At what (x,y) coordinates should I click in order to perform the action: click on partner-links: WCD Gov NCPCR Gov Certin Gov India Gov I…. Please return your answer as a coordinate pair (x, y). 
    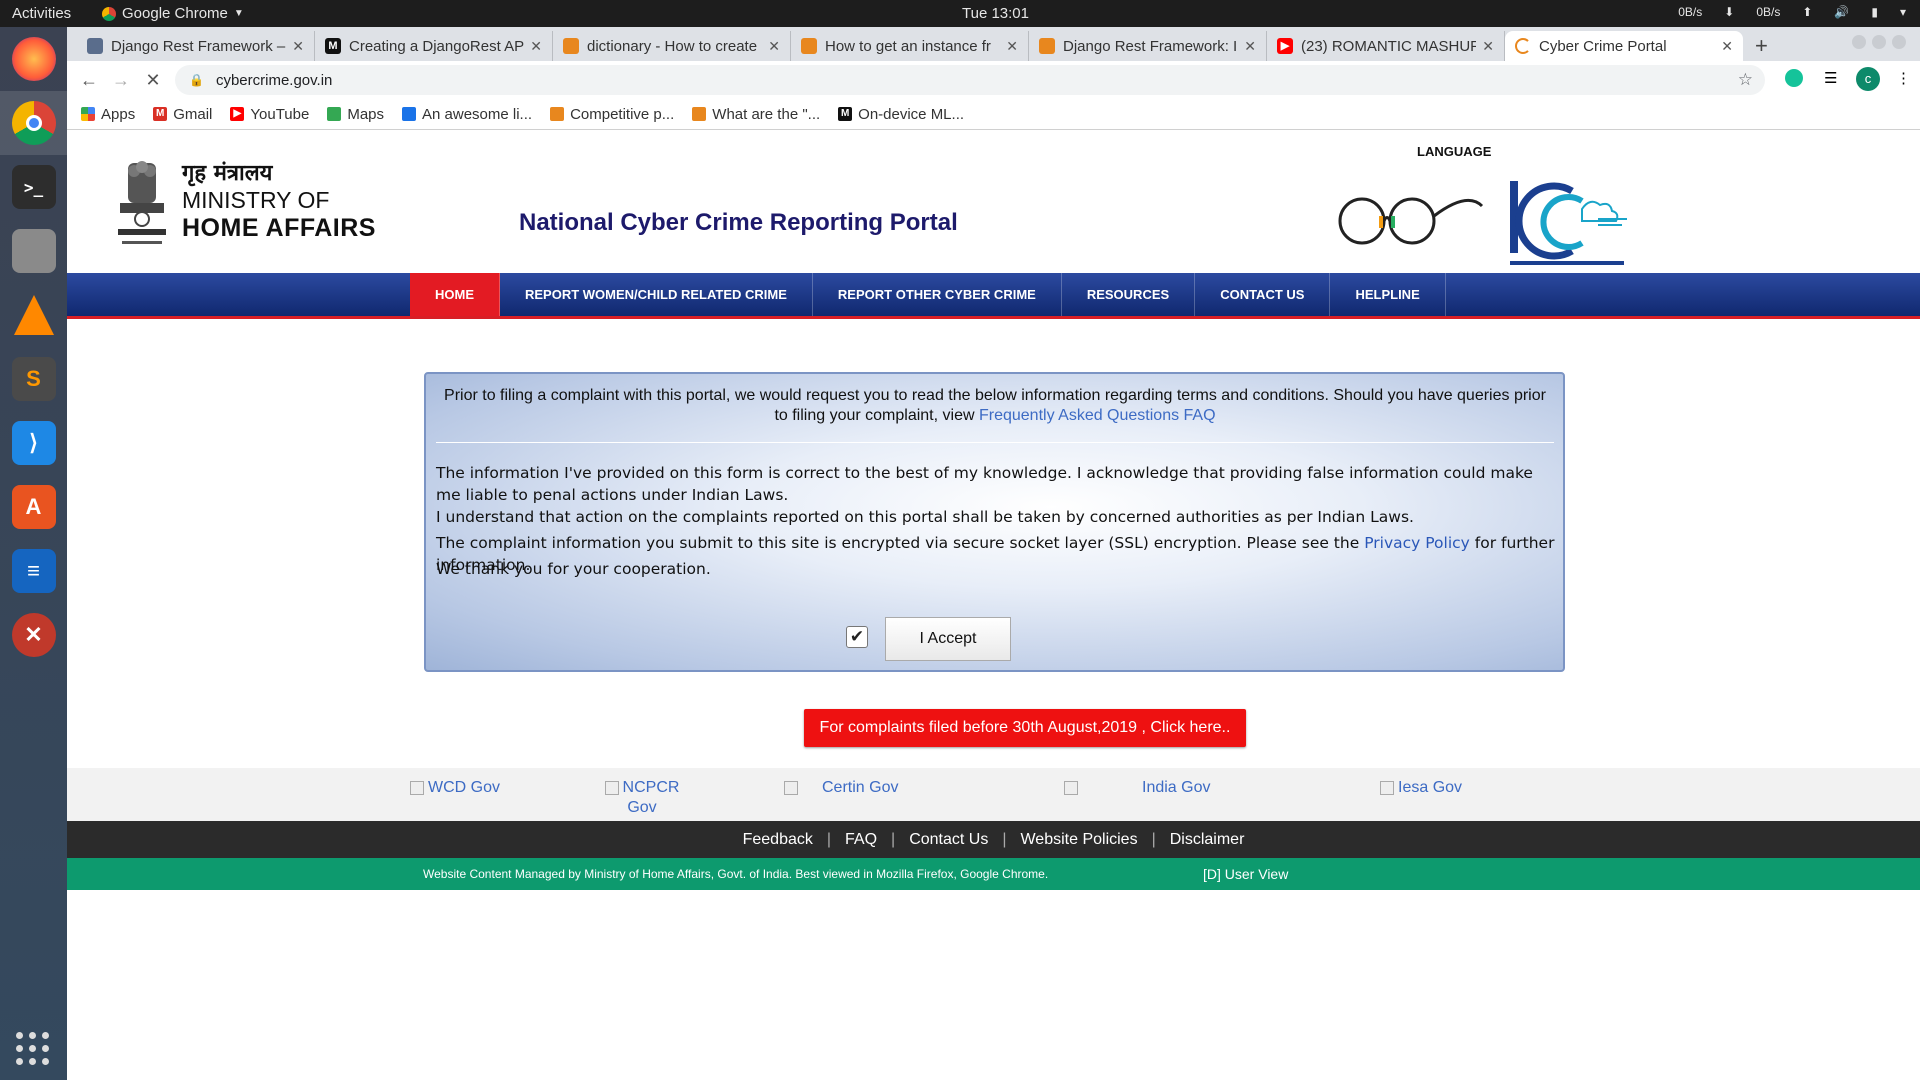
    Looking at the image, I should click on (993, 794).